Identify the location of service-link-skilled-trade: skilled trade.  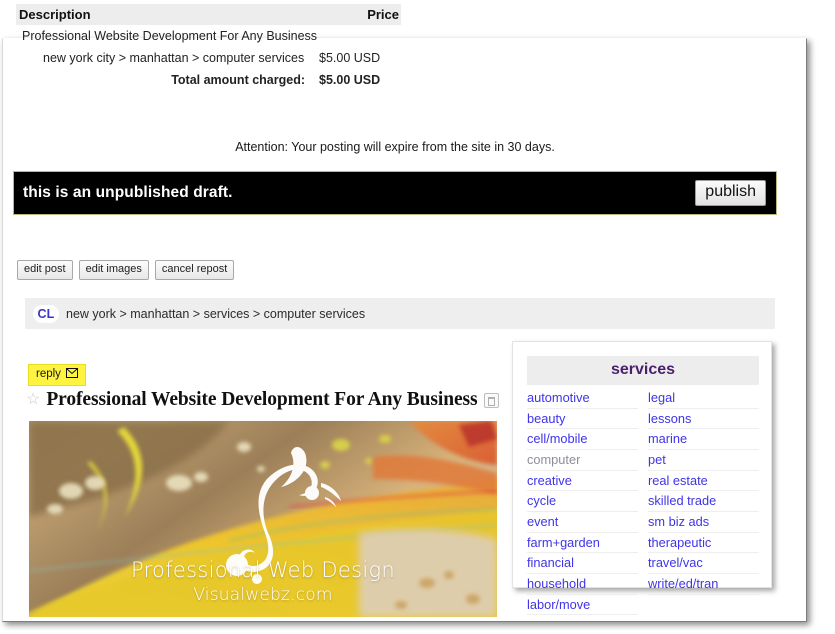
(703, 501).